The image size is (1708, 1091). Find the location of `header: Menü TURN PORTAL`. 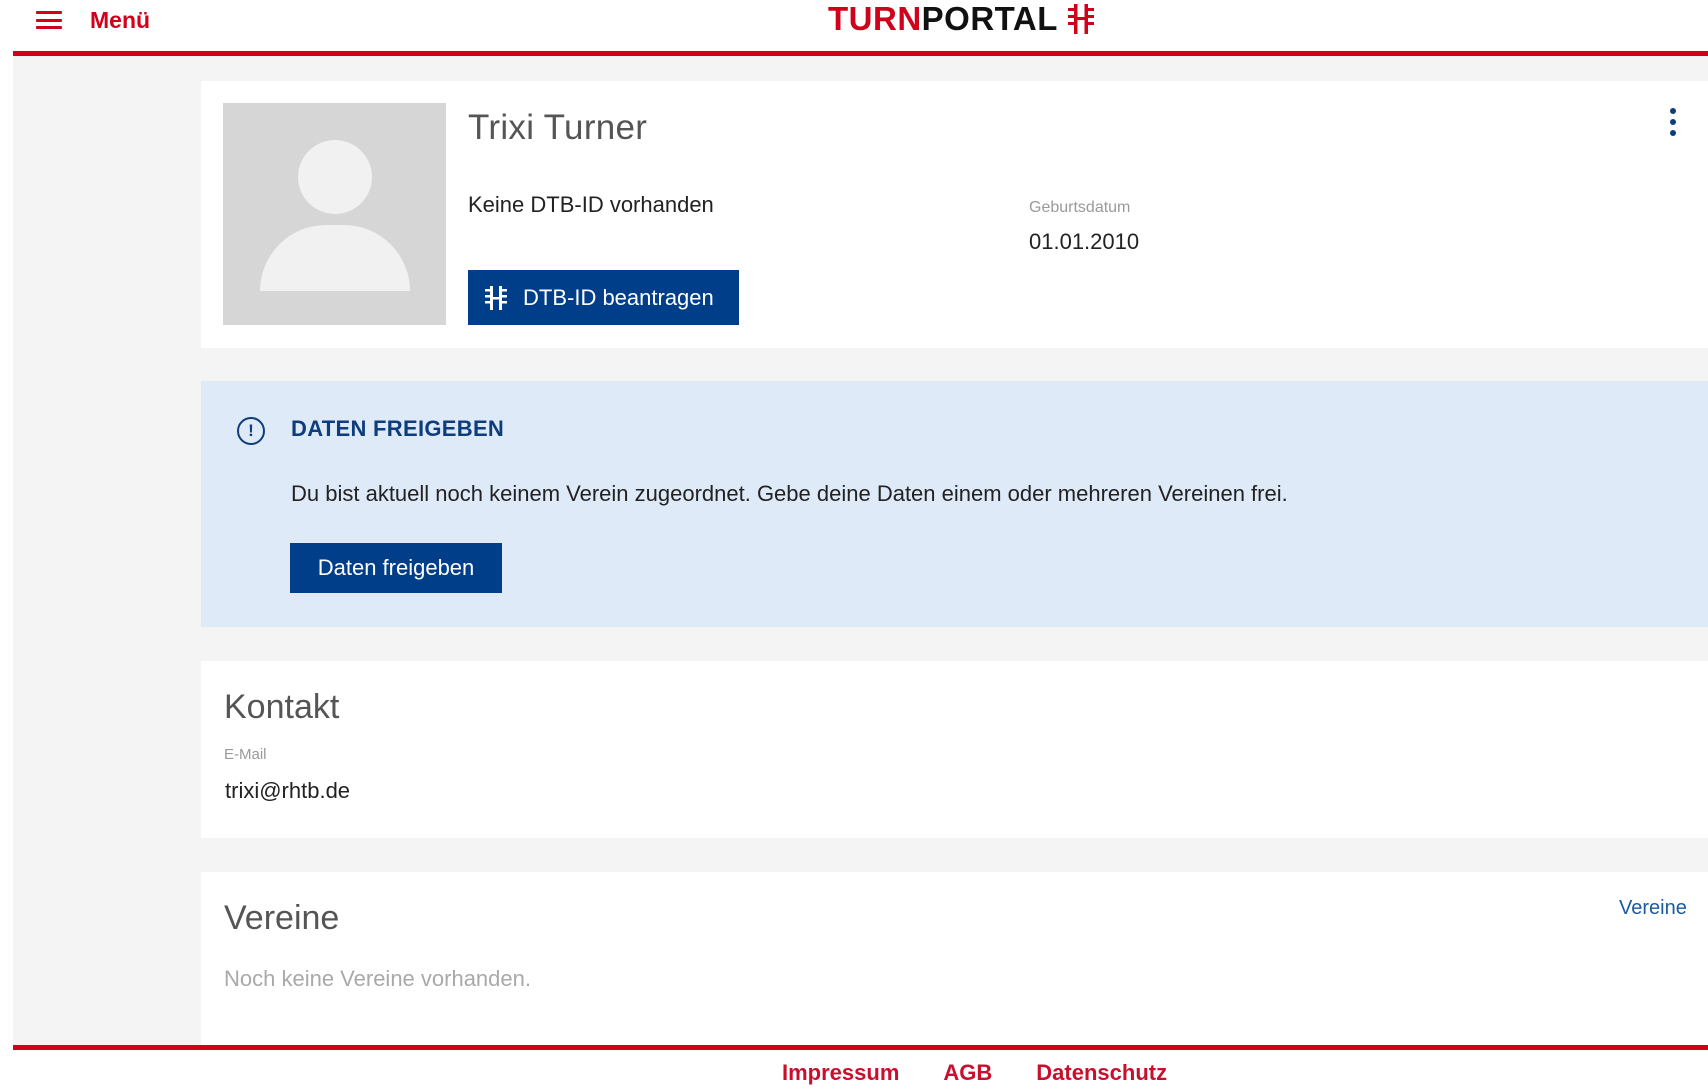

header: Menü TURN PORTAL is located at coordinates (854, 25).